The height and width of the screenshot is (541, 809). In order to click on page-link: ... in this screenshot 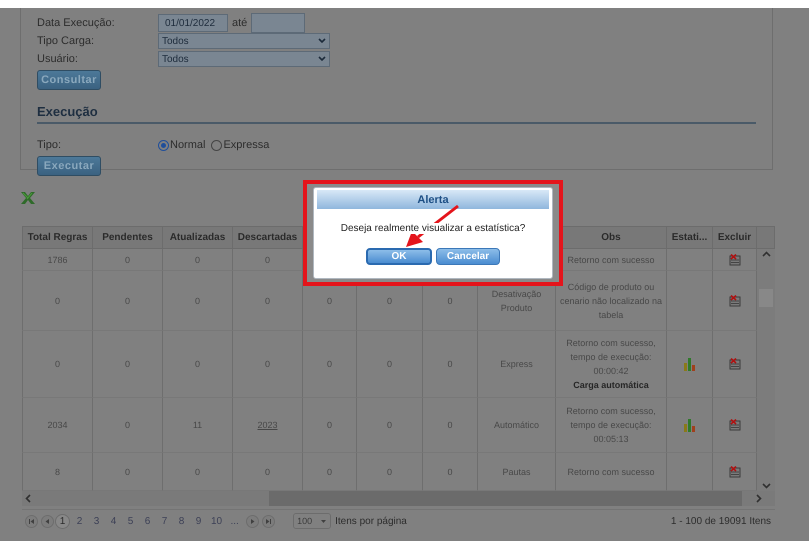, I will do `click(234, 521)`.